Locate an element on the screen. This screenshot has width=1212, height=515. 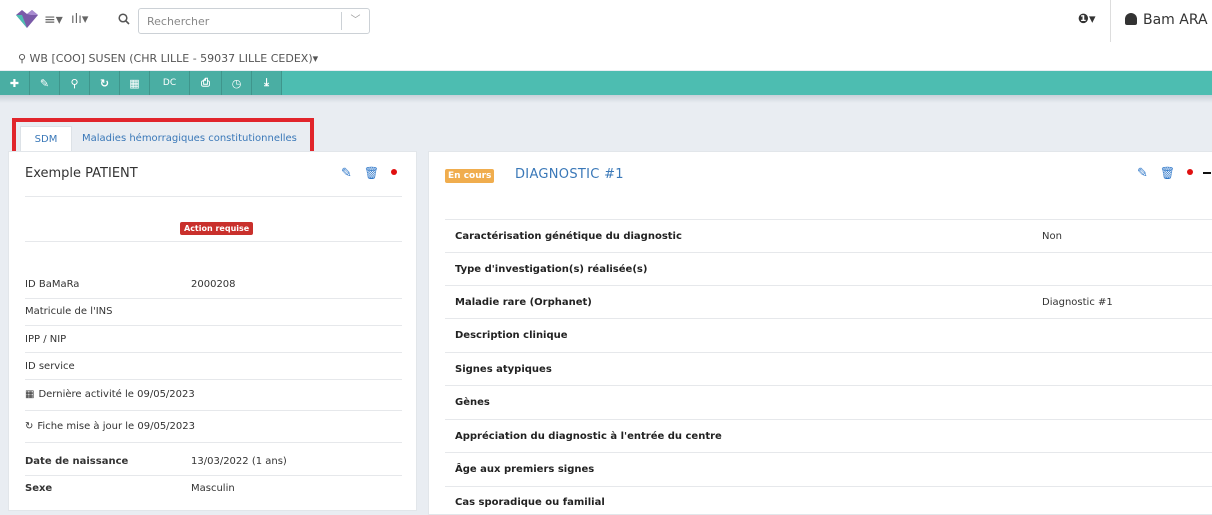
location-button: ⚲ is located at coordinates (75, 83).